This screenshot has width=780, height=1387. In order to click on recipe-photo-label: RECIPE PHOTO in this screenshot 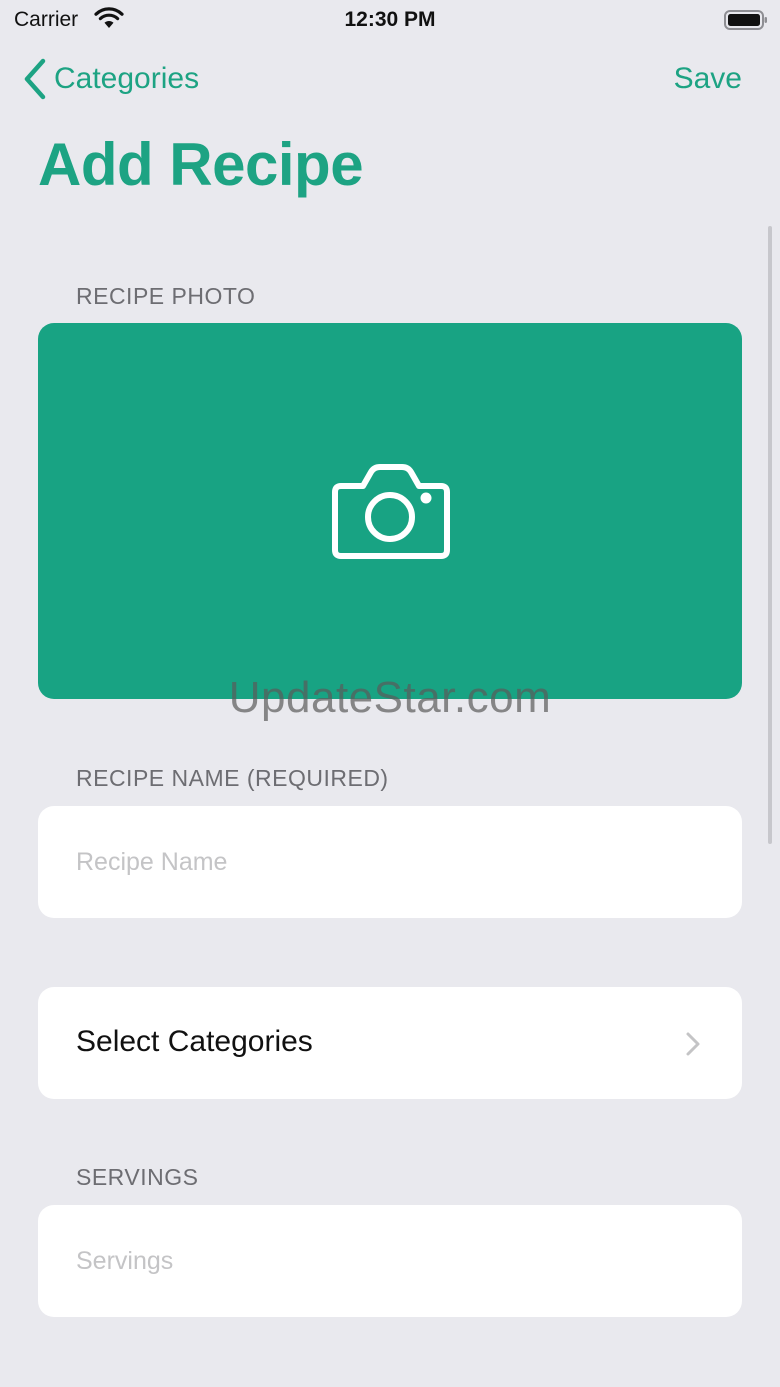, I will do `click(166, 296)`.